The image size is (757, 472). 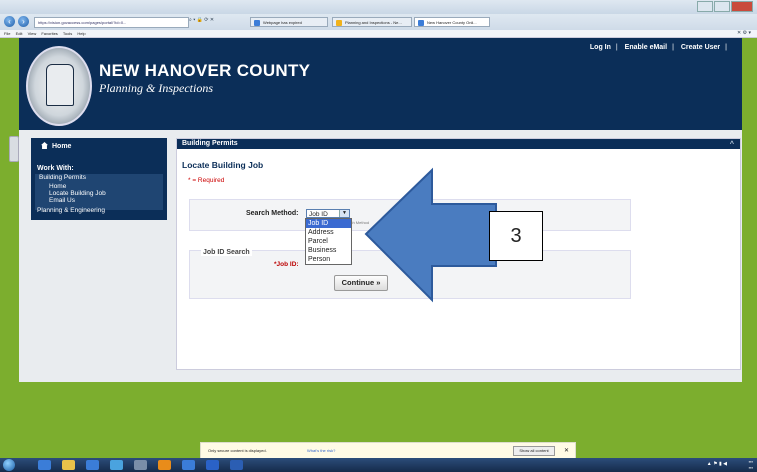 What do you see at coordinates (210, 143) in the screenshot?
I see `section-title: Building Permits` at bounding box center [210, 143].